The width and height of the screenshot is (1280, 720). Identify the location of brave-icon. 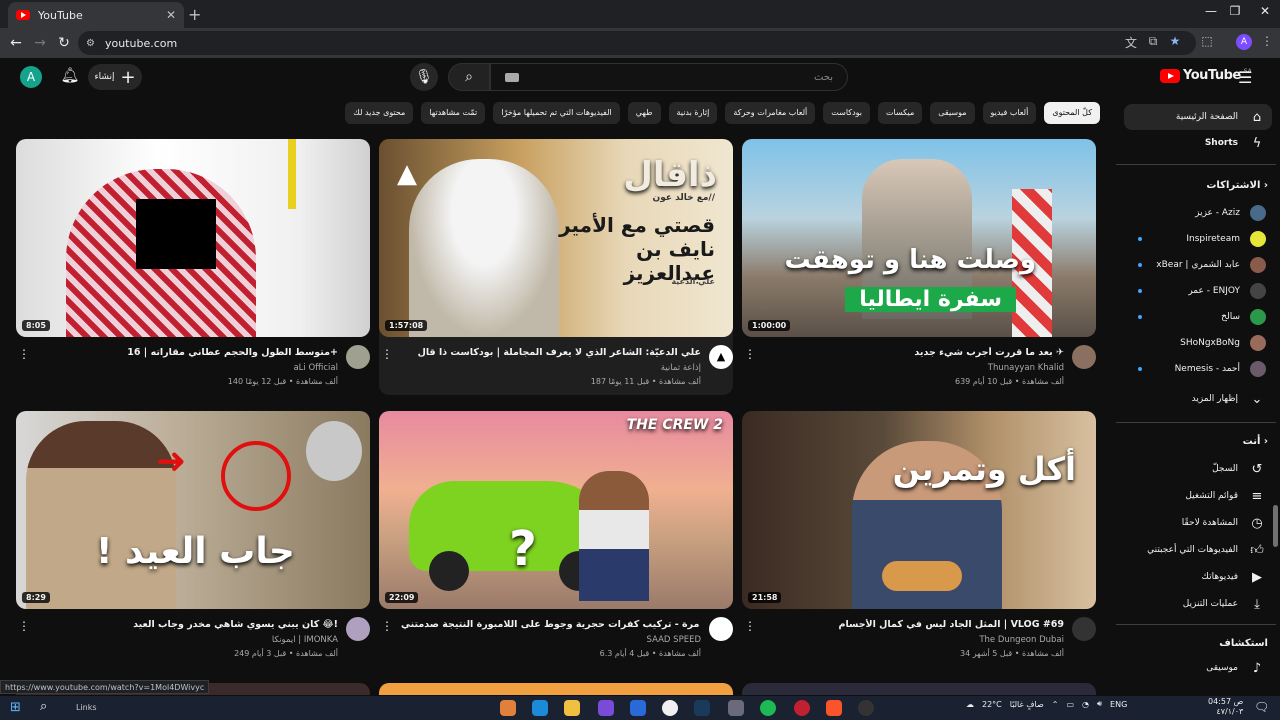
(834, 708).